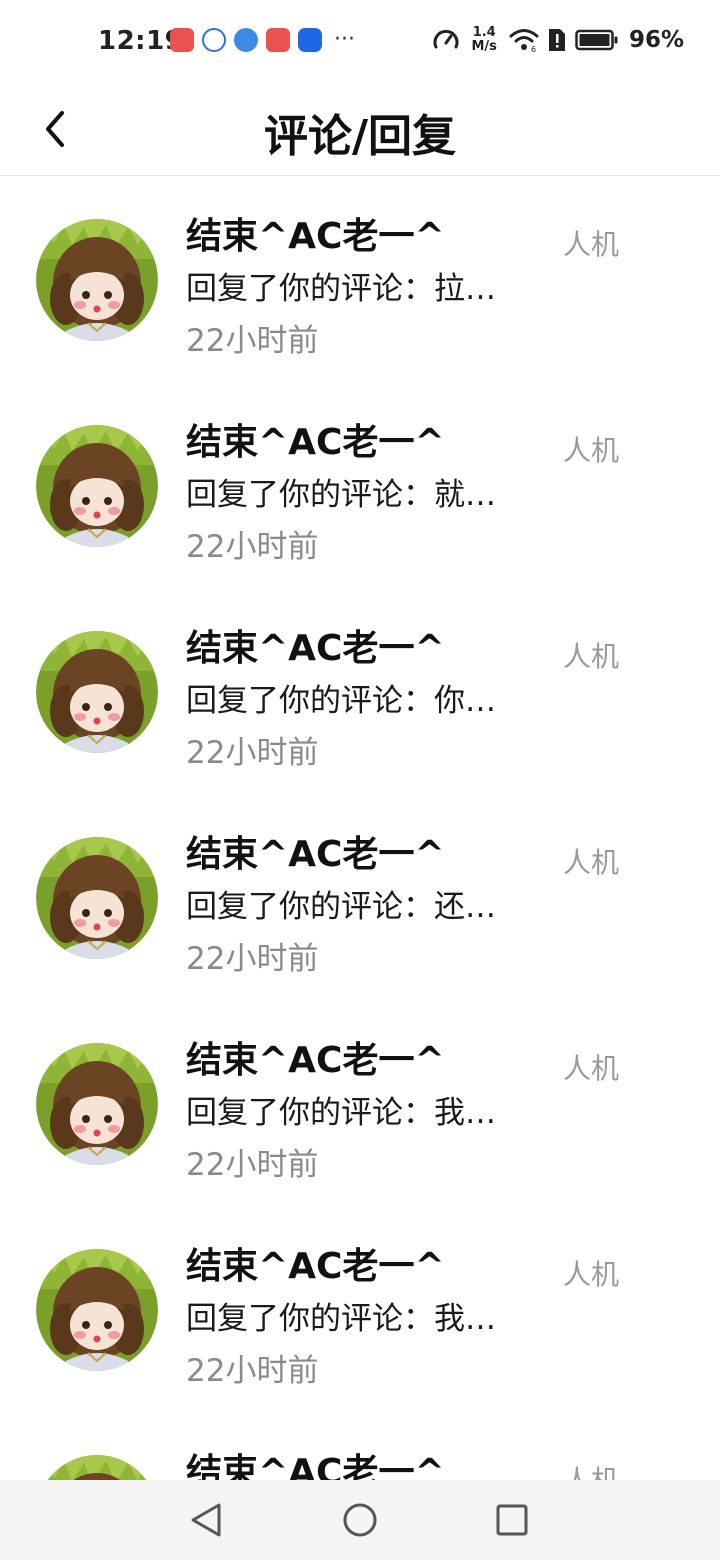  I want to click on more-notifications-icon: ···, so click(344, 39).